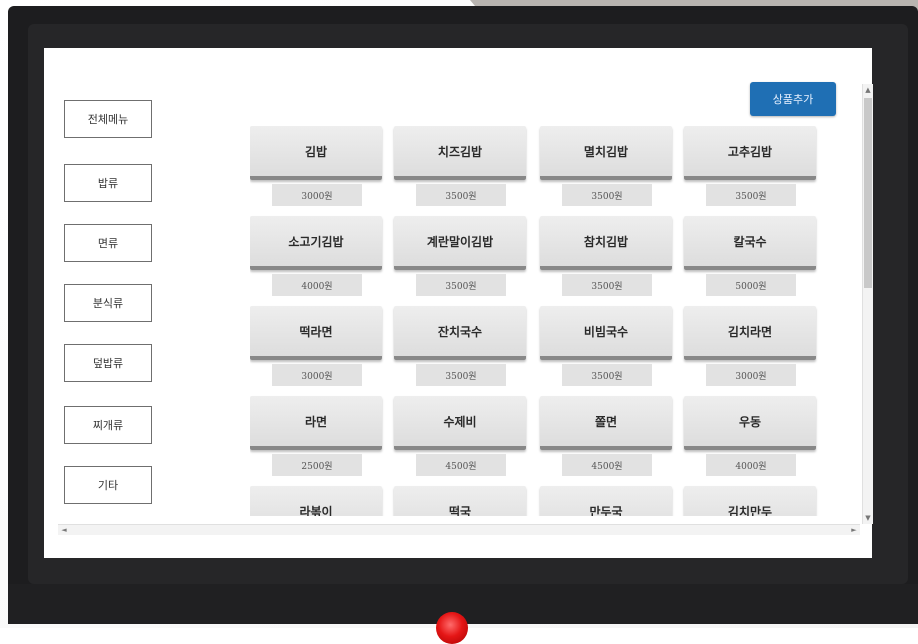  Describe the element at coordinates (867, 304) in the screenshot. I see `vertical-scrollbar: ▲ ▼` at that location.